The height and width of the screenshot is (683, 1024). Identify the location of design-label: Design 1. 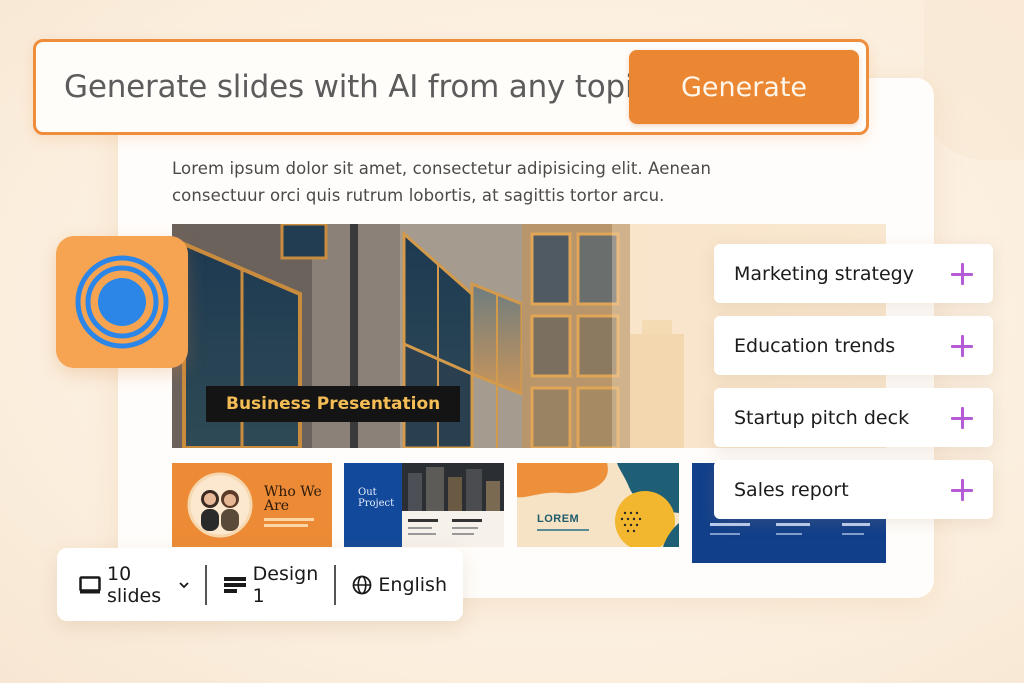
(285, 584).